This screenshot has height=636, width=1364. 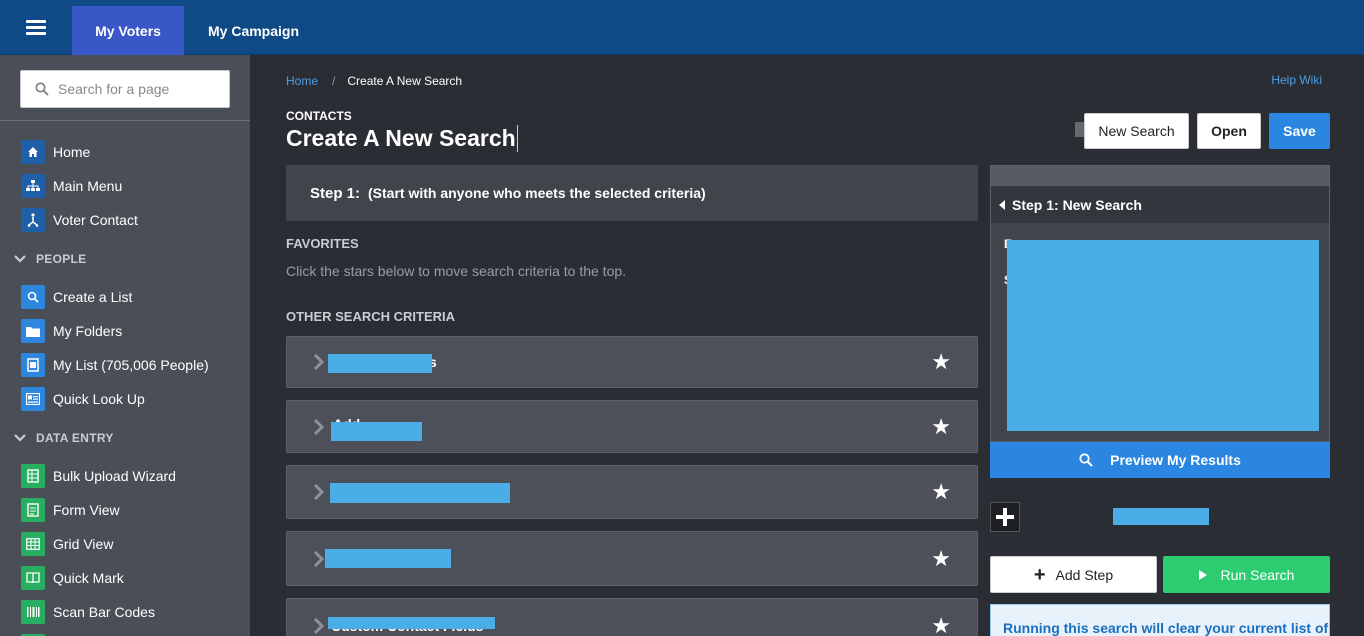 What do you see at coordinates (33, 152) in the screenshot?
I see `home-icon` at bounding box center [33, 152].